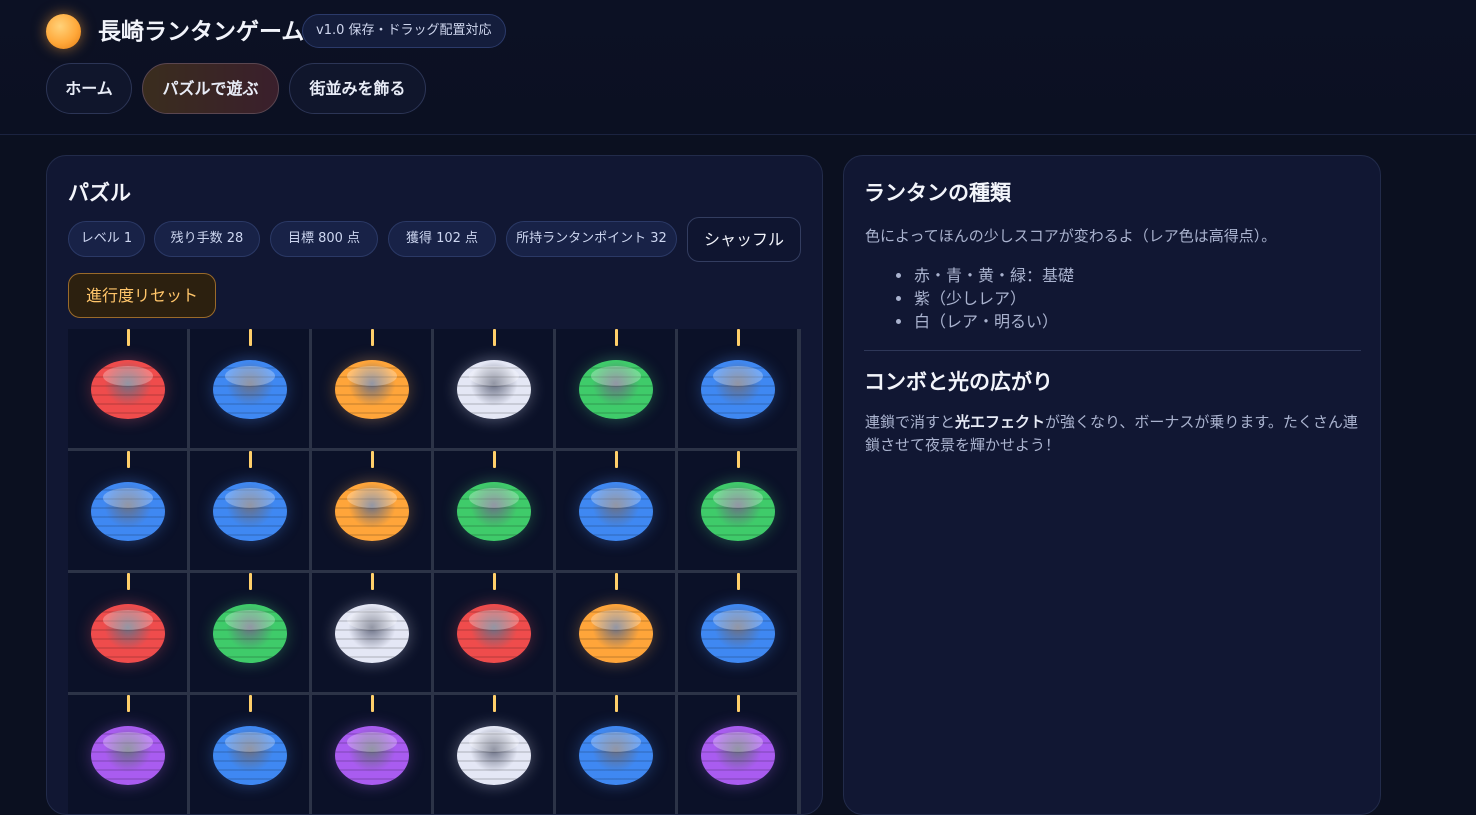 This screenshot has width=1476, height=815. What do you see at coordinates (984, 321) in the screenshot?
I see `list-item: 白（レア・明るい）` at bounding box center [984, 321].